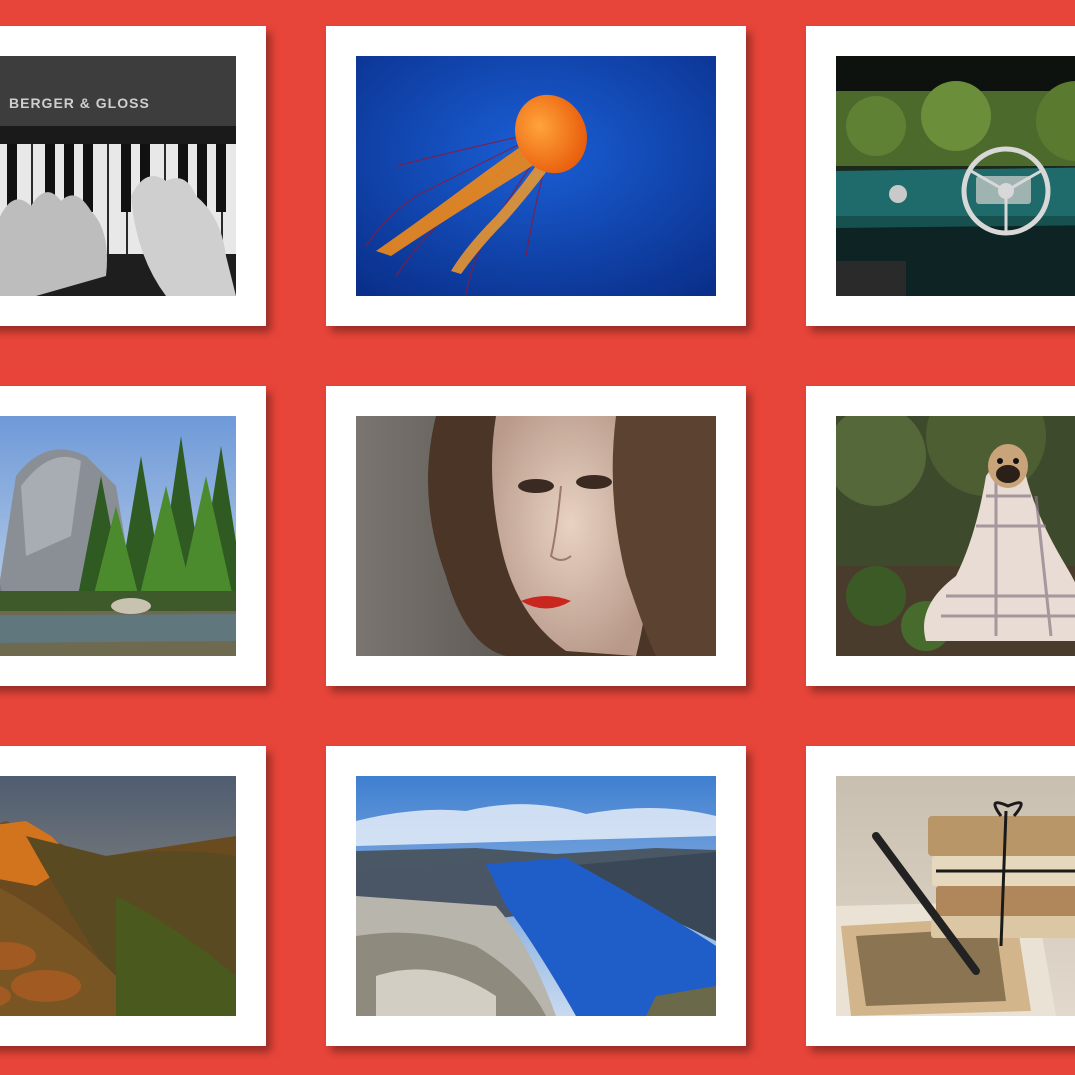 Image resolution: width=1075 pixels, height=1075 pixels. What do you see at coordinates (118, 896) in the screenshot?
I see `photo-canyon-sunset` at bounding box center [118, 896].